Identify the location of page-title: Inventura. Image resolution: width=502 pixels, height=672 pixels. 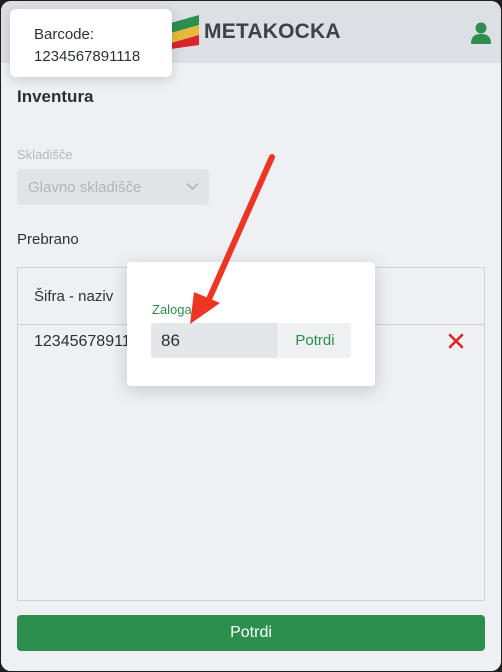
(55, 96).